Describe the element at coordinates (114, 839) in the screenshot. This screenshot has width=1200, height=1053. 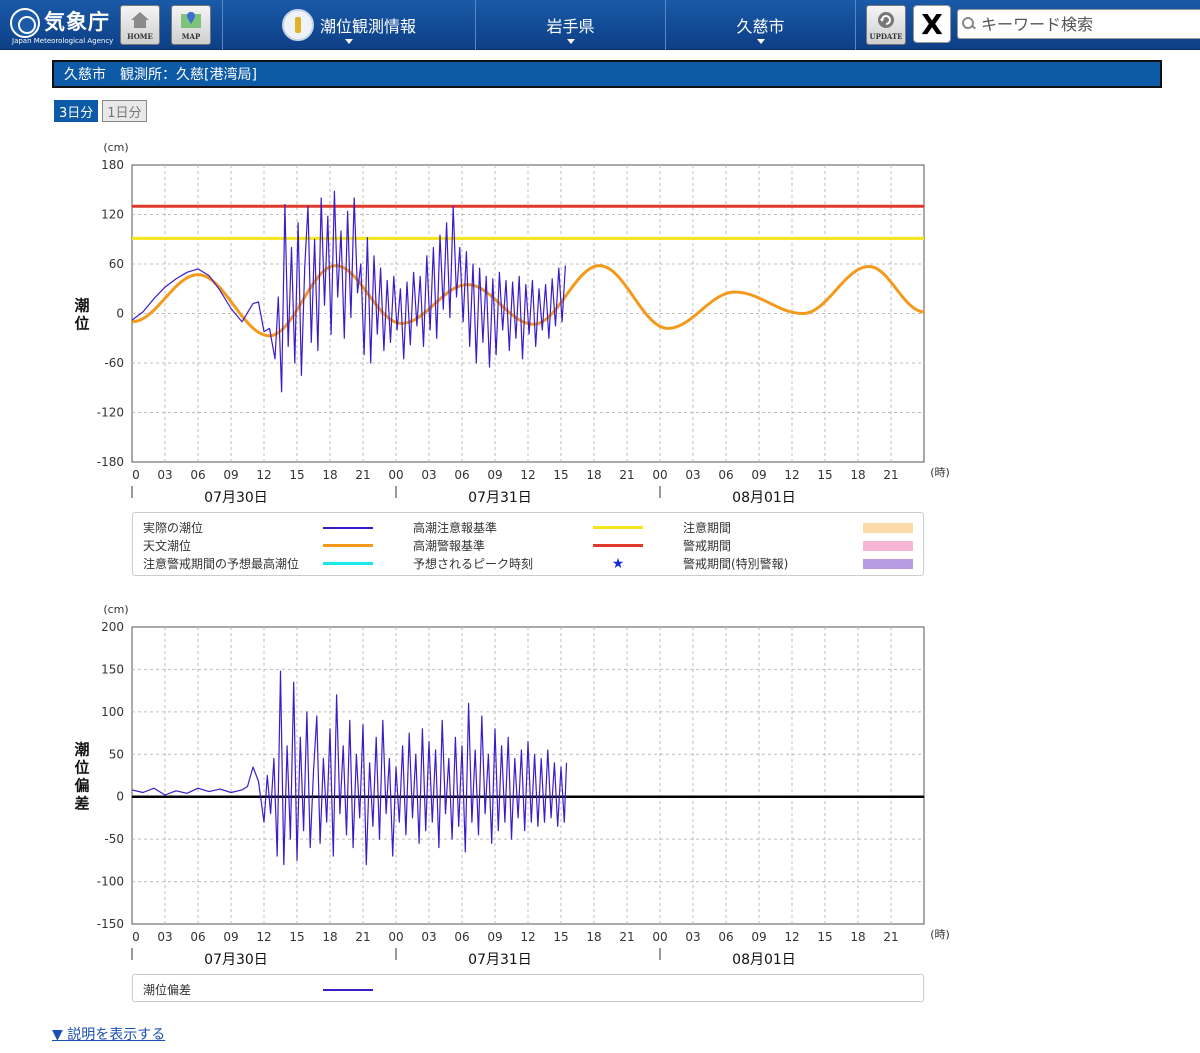
I see `y-tick-label: -50` at that location.